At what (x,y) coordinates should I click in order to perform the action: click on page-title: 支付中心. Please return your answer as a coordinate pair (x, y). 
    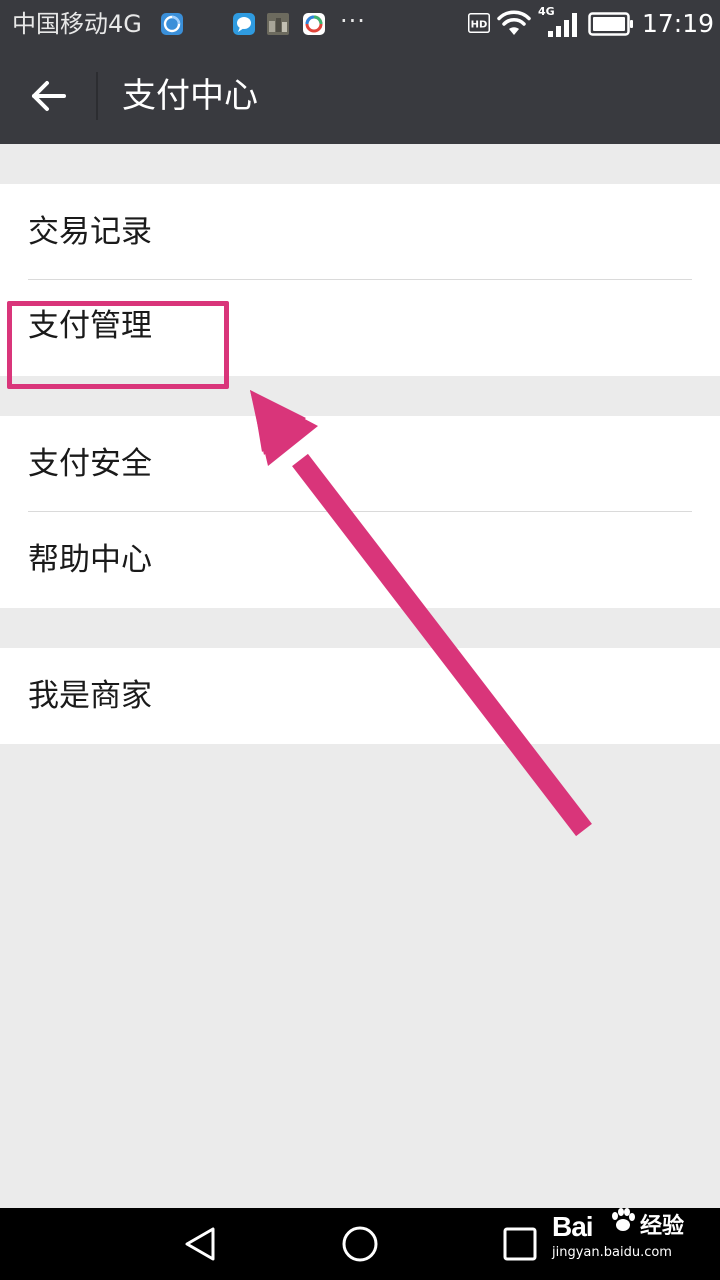
    Looking at the image, I should click on (190, 96).